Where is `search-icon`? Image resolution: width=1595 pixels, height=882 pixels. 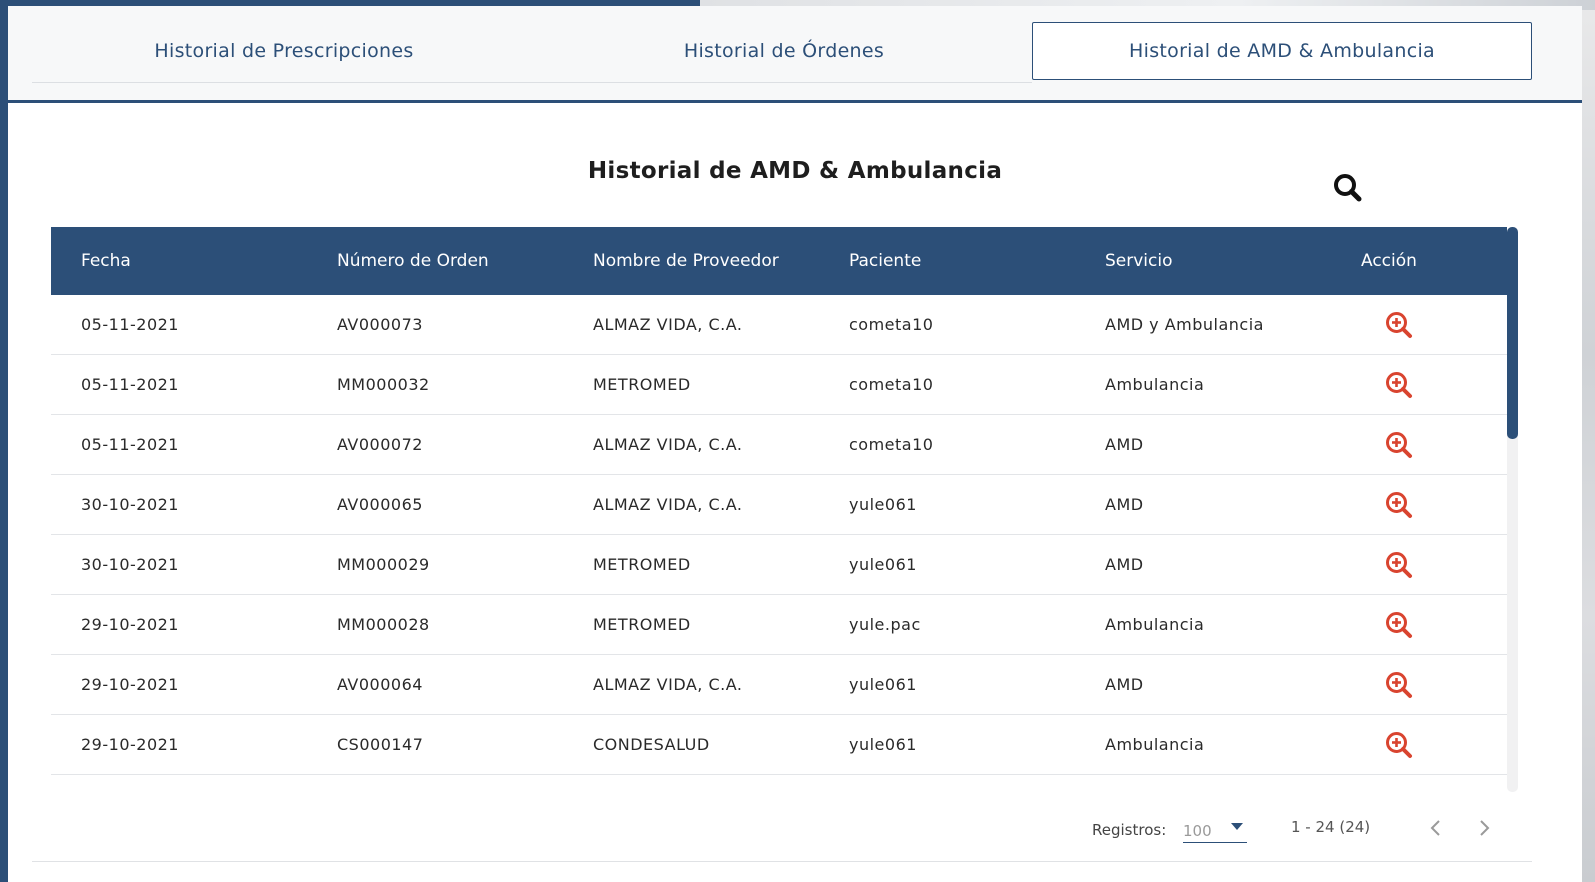
search-icon is located at coordinates (1348, 188).